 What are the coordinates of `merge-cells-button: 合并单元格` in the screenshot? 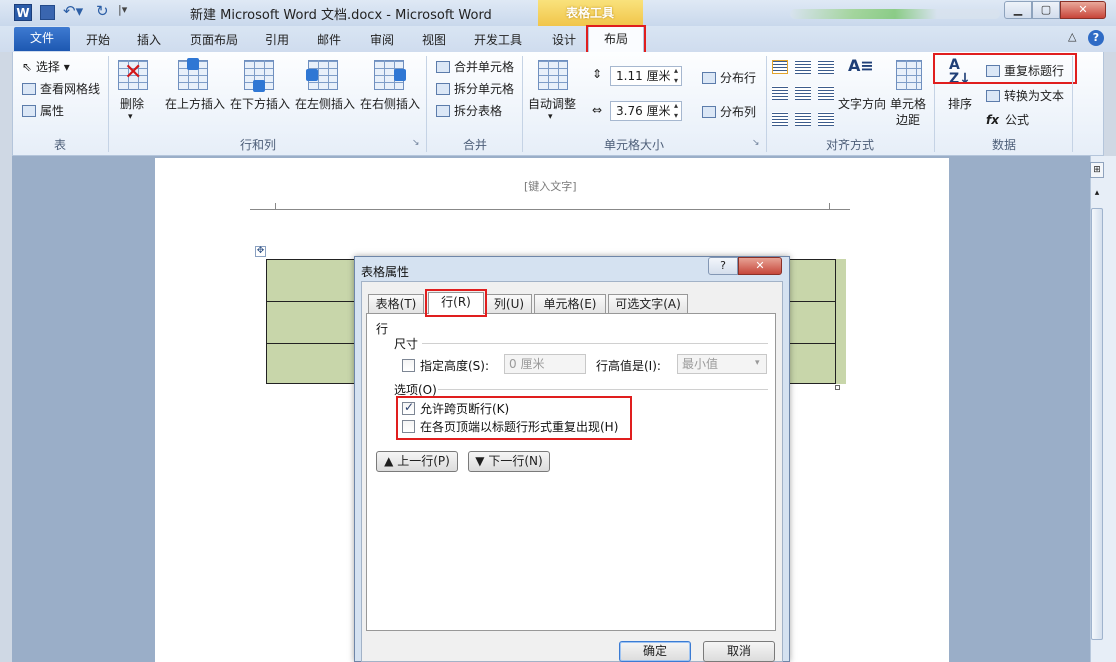 It's located at (475, 66).